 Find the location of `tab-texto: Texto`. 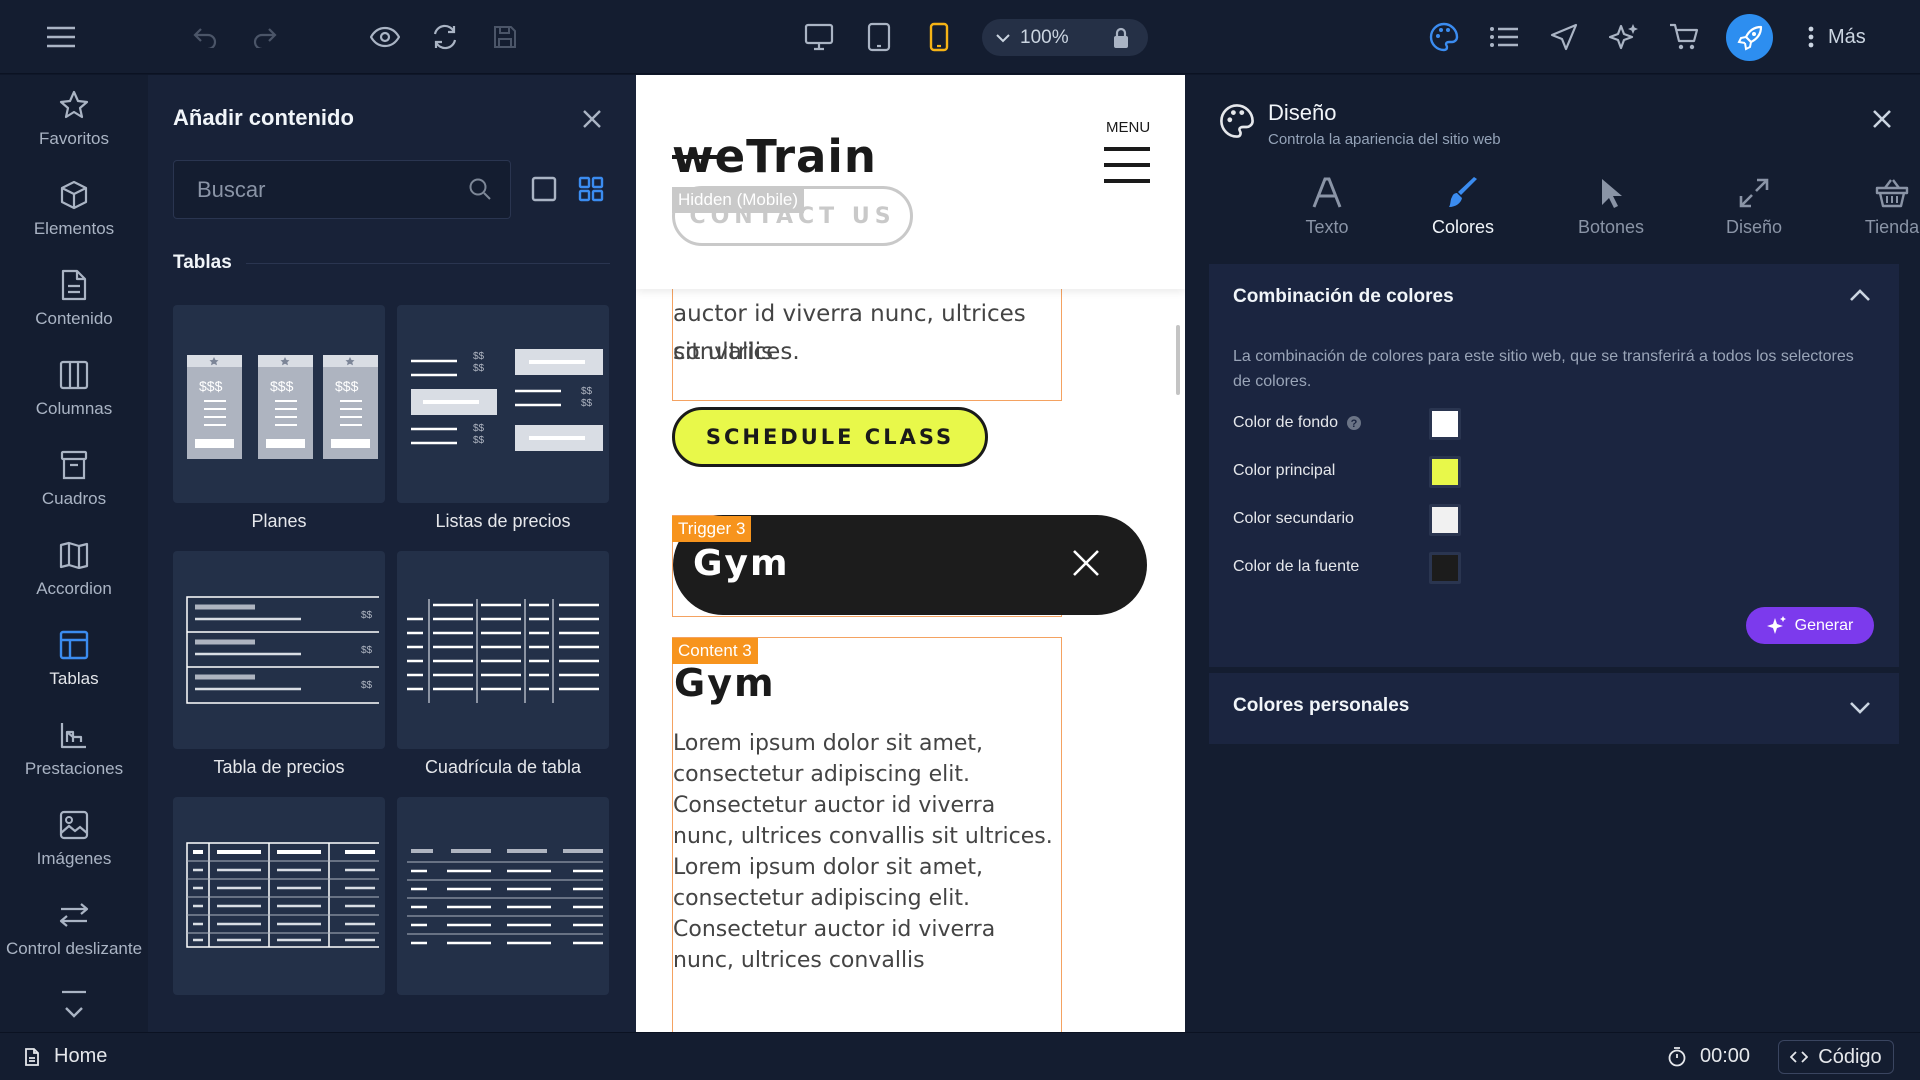

tab-texto: Texto is located at coordinates (1327, 208).